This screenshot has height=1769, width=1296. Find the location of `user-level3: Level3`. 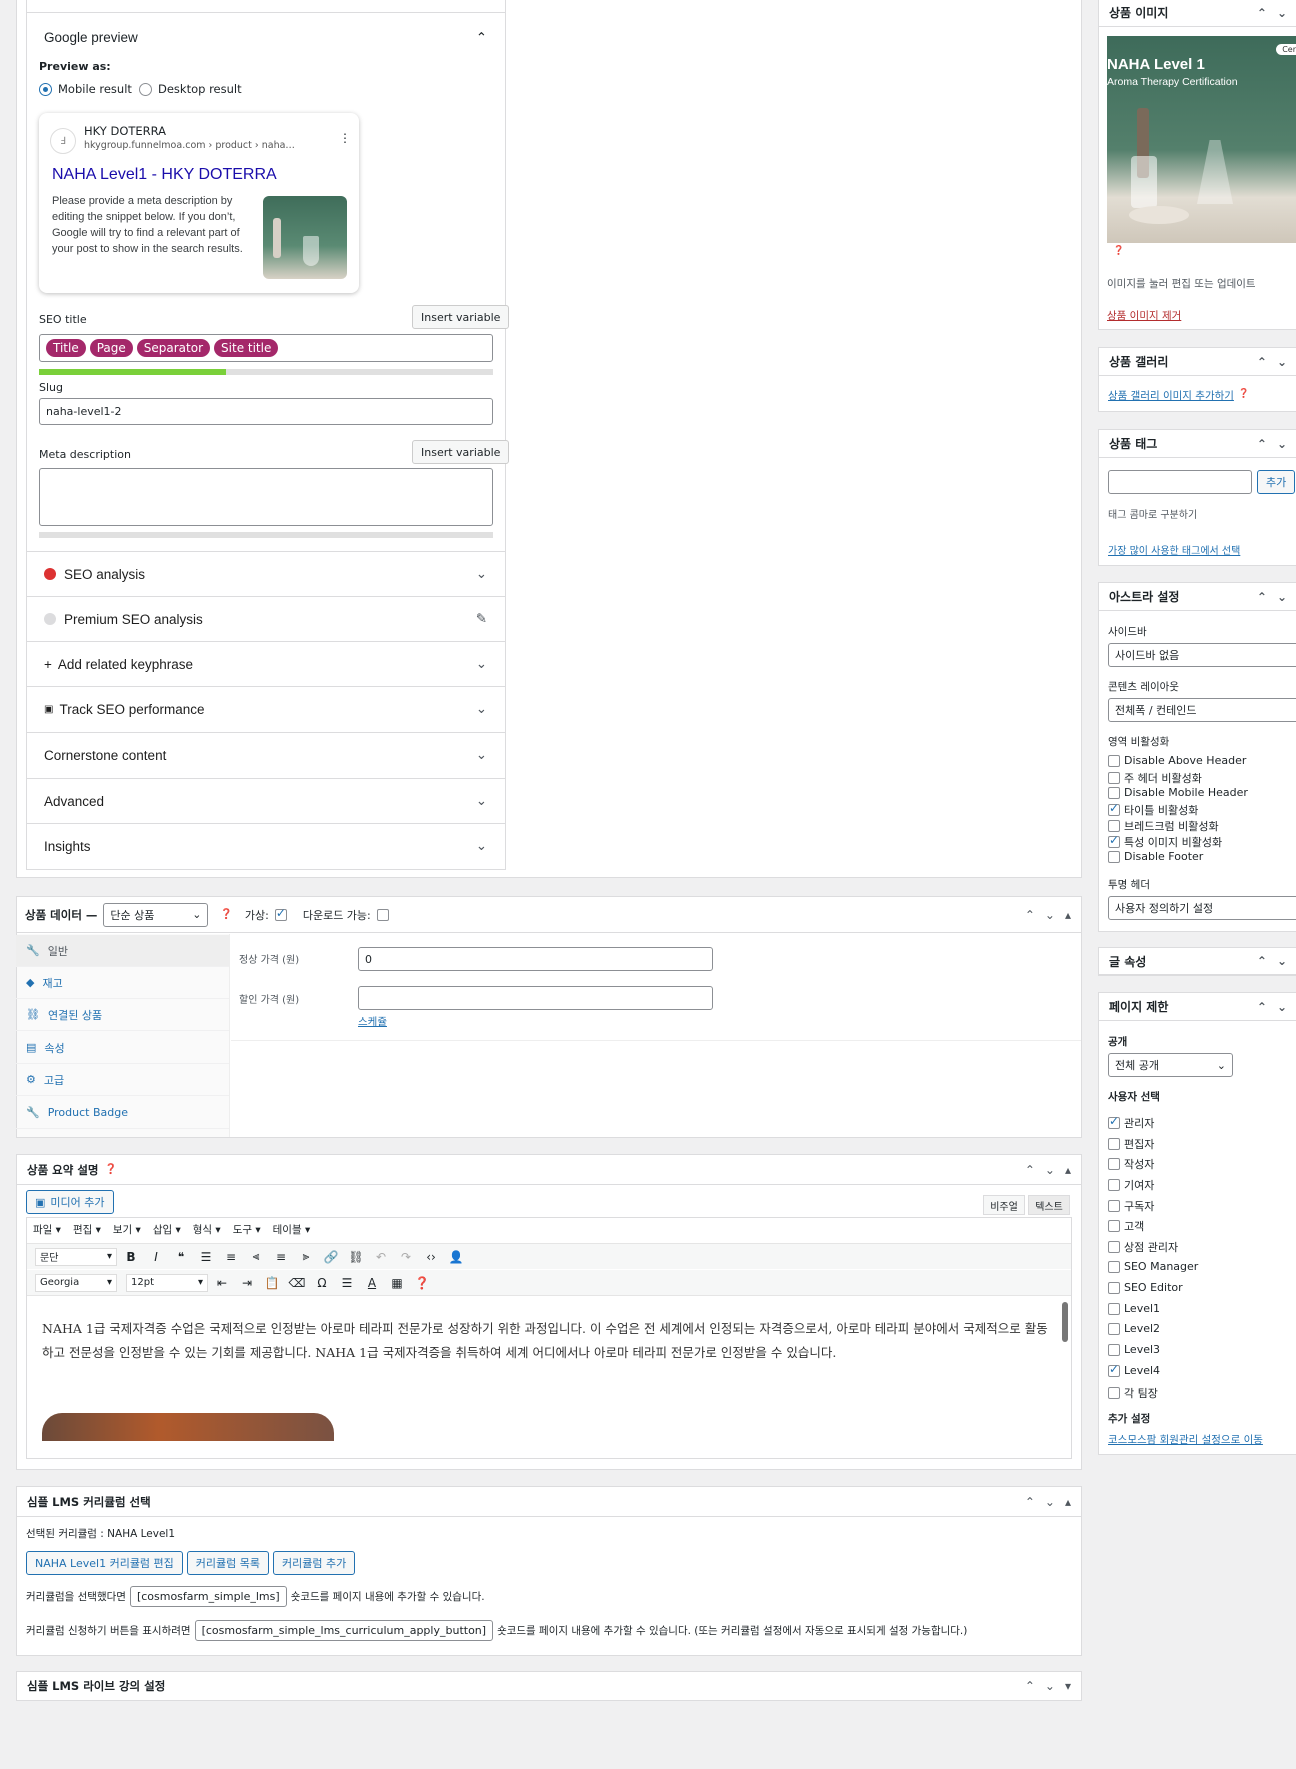

user-level3: Level3 is located at coordinates (1134, 1349).